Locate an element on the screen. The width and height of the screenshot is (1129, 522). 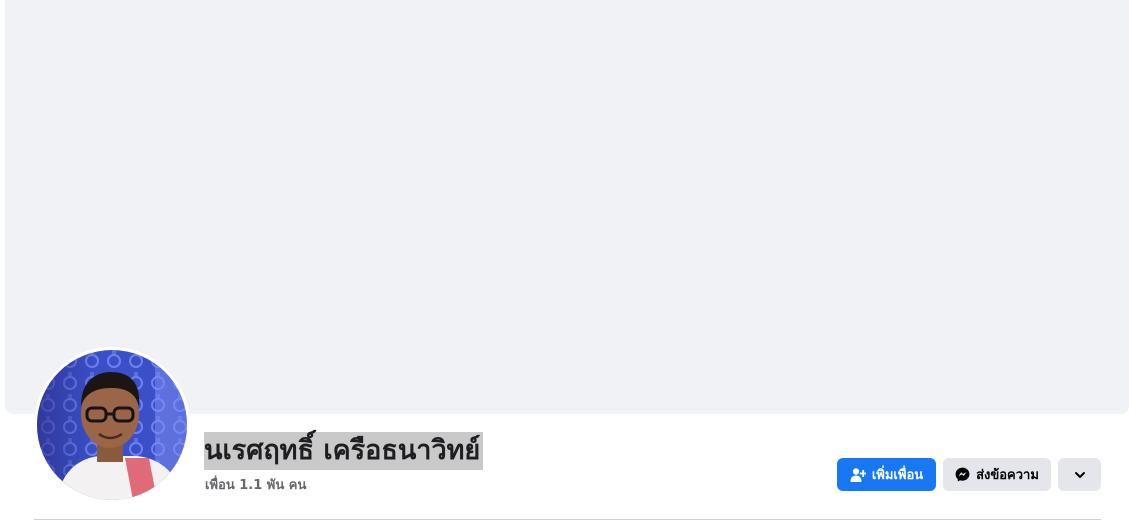
profile-photo-image is located at coordinates (112, 425).